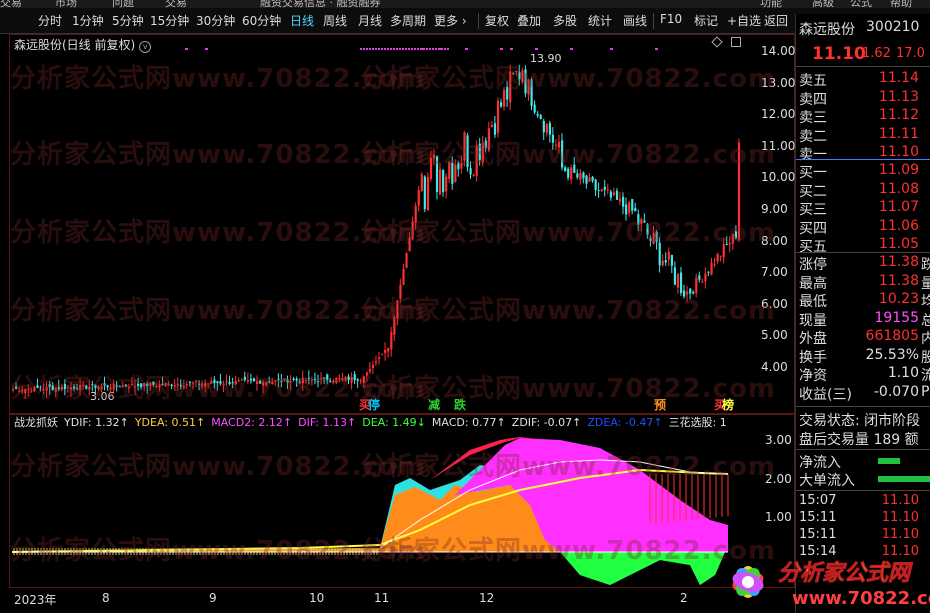 This screenshot has width=930, height=613. I want to click on price-axis-label: 12.00, so click(778, 114).